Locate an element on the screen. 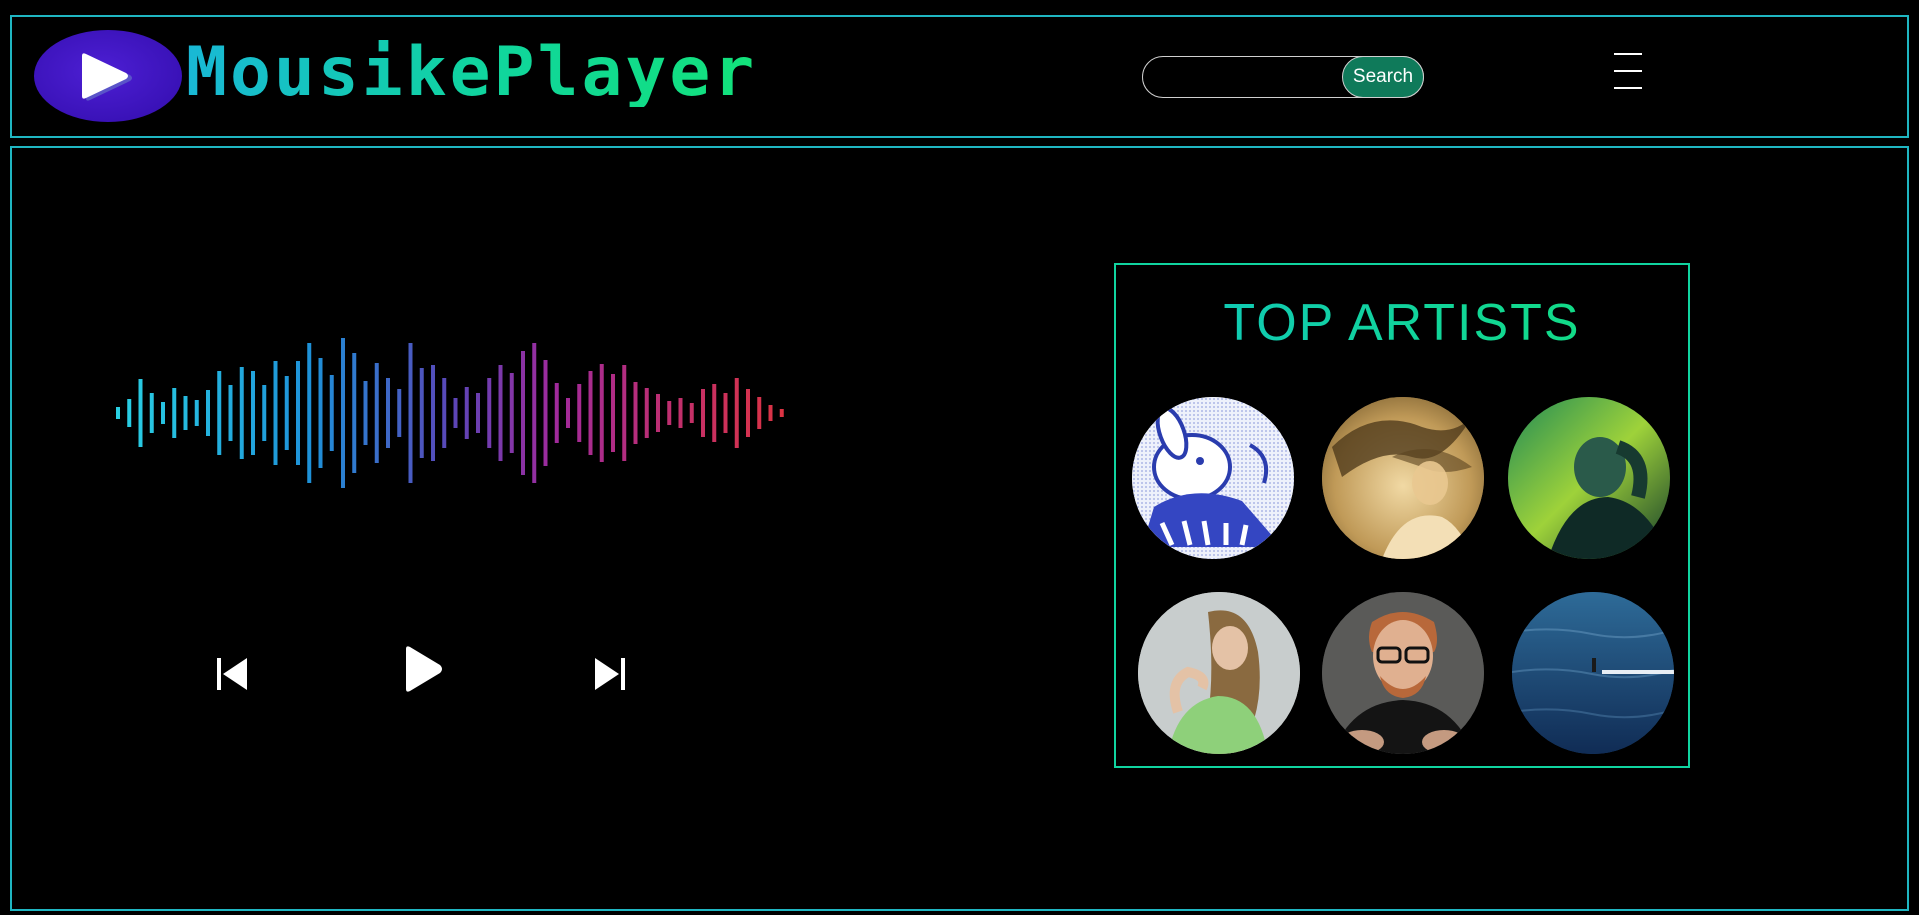  portrait-green-top is located at coordinates (1219, 673).